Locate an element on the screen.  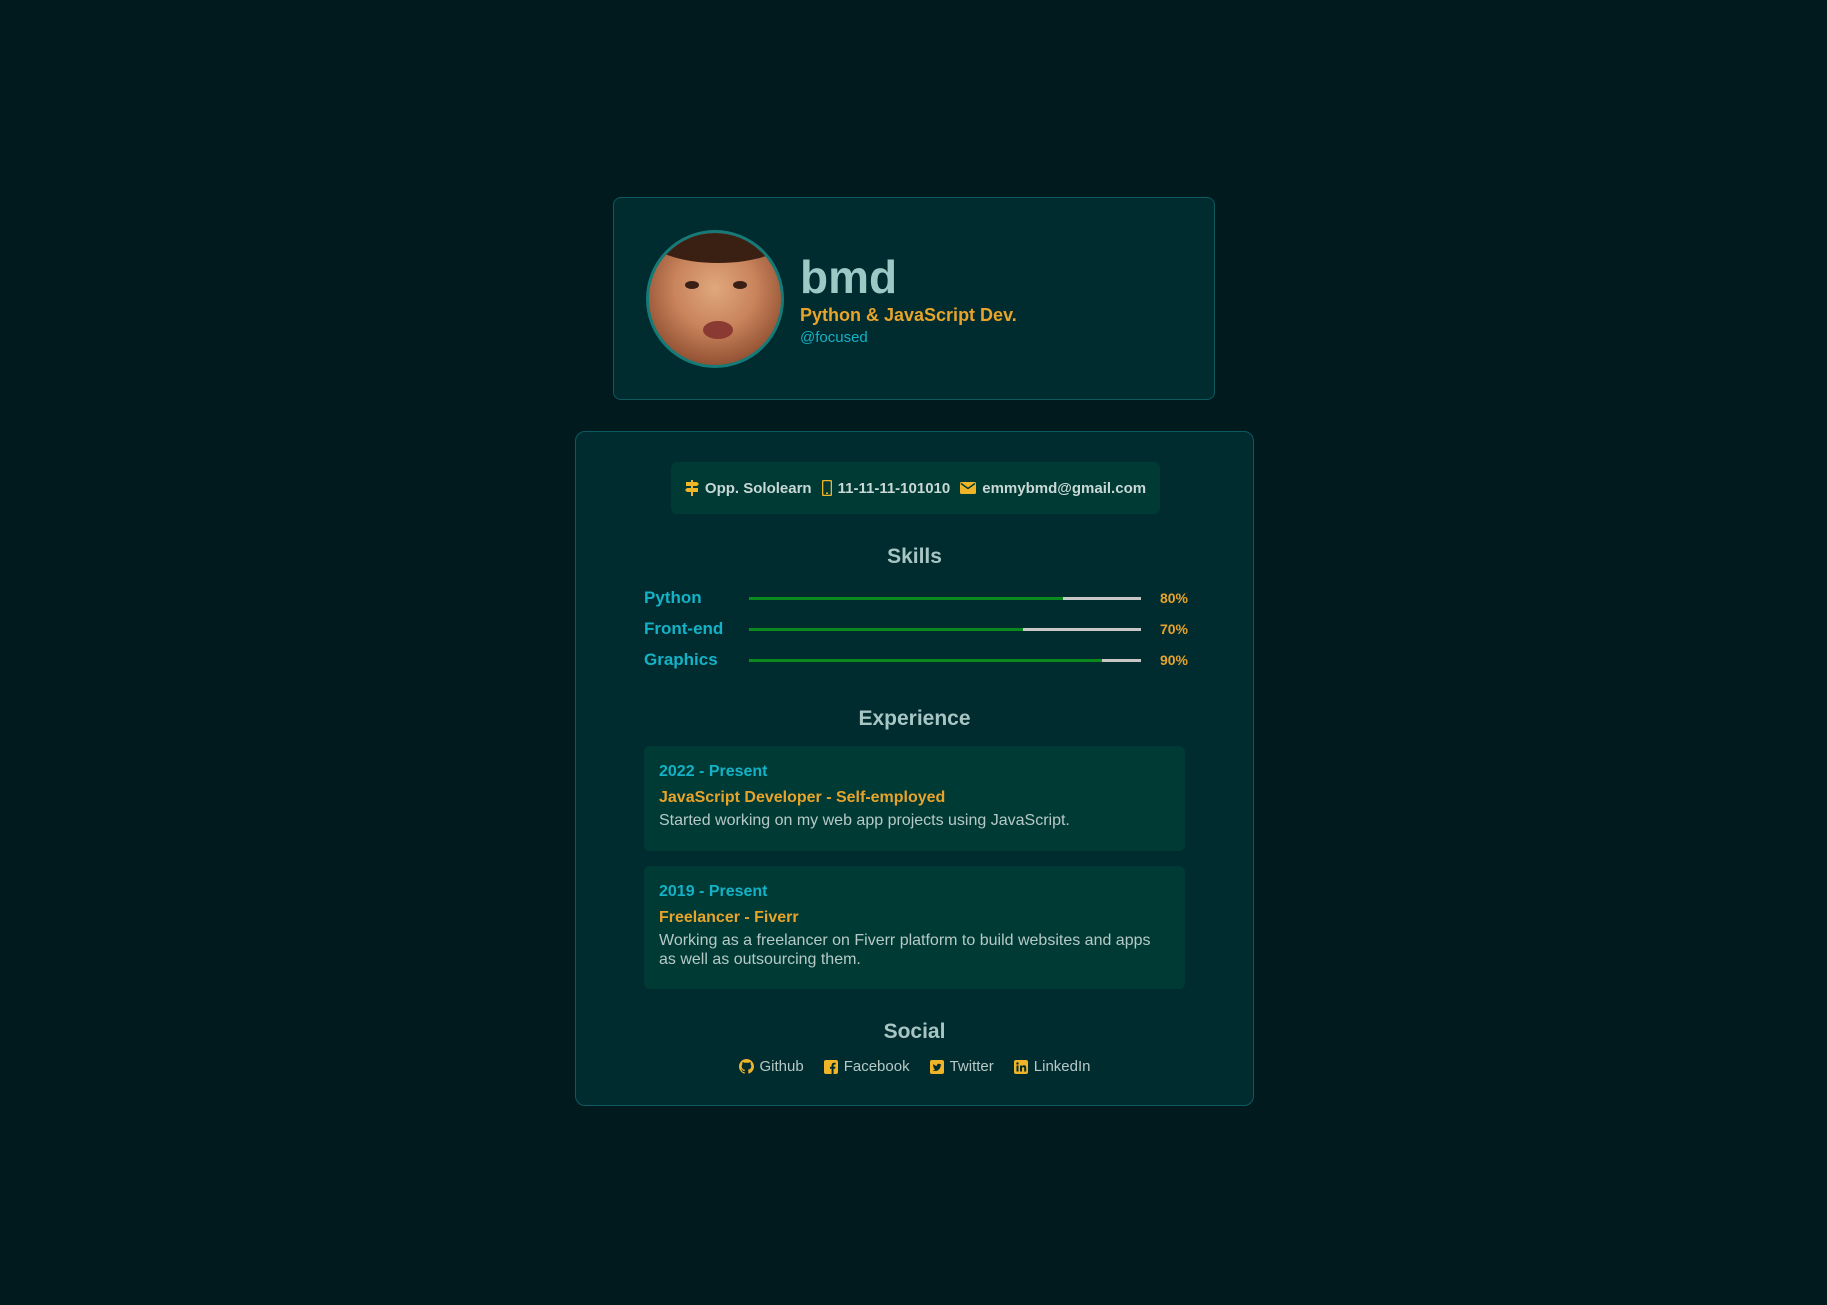
linkedin-icon is located at coordinates (1020, 1066).